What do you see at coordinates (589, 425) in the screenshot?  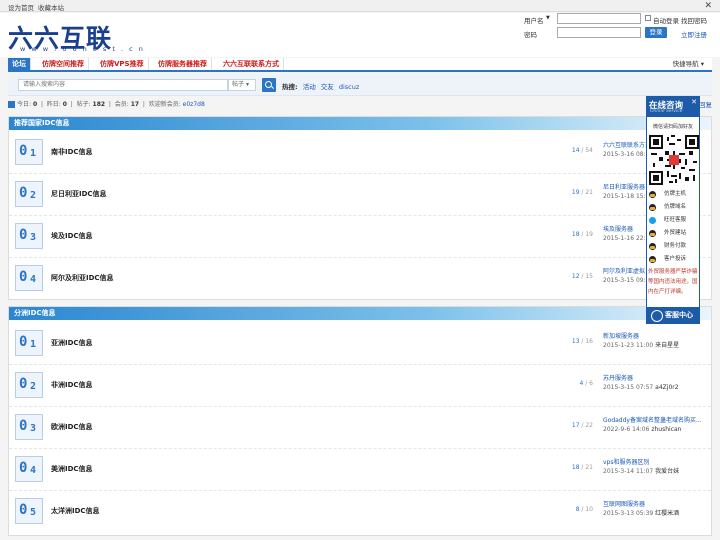 I see `post-count: 22` at bounding box center [589, 425].